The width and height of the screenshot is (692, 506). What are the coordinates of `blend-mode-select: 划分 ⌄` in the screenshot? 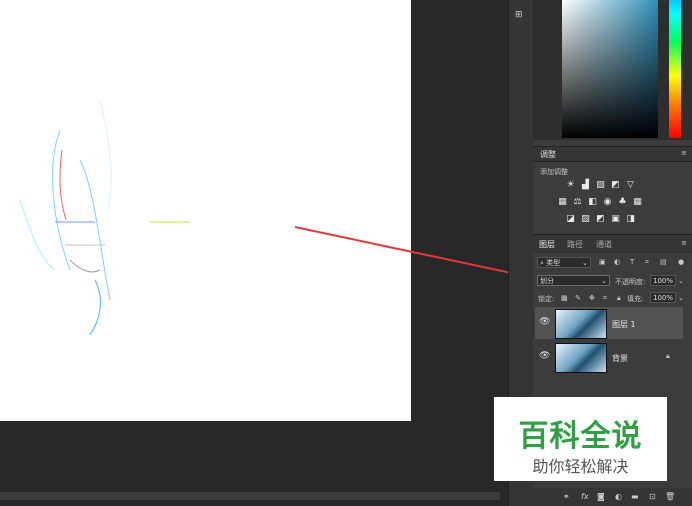 It's located at (573, 280).